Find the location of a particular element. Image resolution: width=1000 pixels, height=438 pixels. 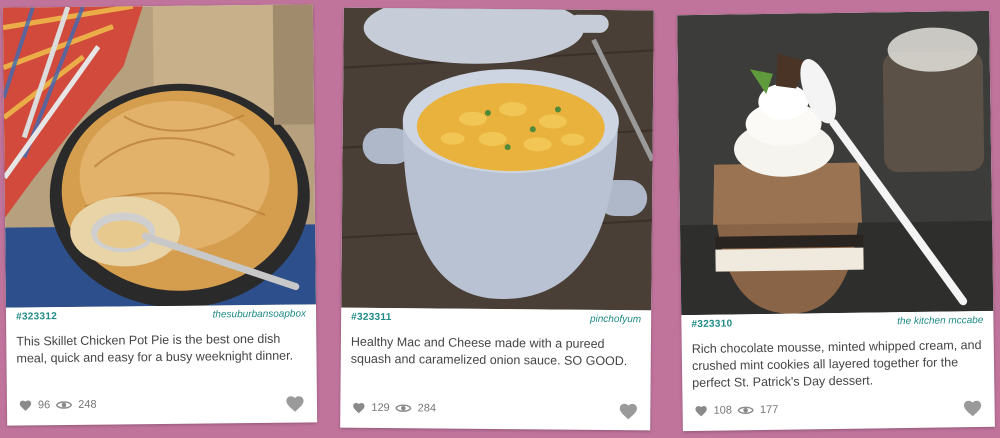

view-count: 248 is located at coordinates (87, 404).